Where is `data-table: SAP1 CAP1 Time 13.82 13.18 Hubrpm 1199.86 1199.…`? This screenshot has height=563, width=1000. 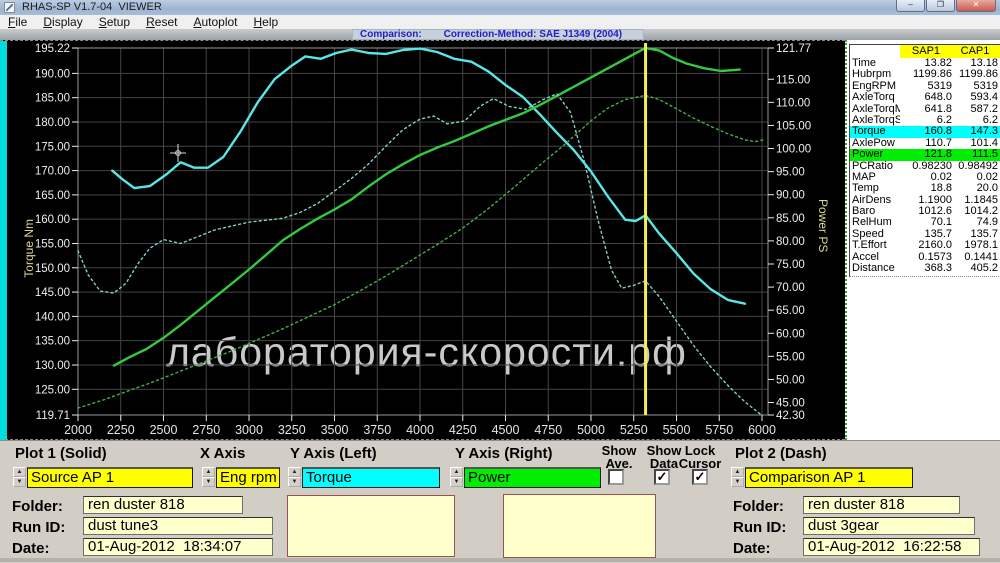
data-table: SAP1 CAP1 Time 13.82 13.18 Hubrpm 1199.86 1199.… is located at coordinates (924, 161).